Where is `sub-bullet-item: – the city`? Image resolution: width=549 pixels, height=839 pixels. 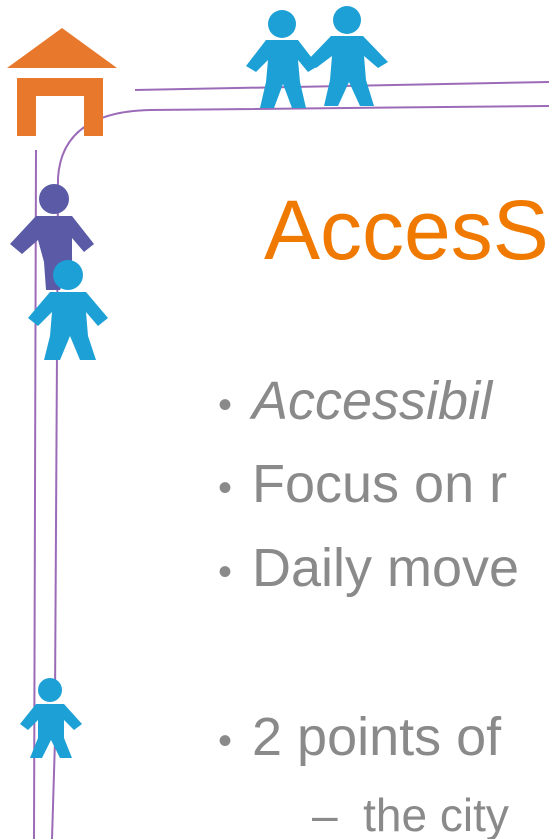 sub-bullet-item: – the city is located at coordinates (410, 815).